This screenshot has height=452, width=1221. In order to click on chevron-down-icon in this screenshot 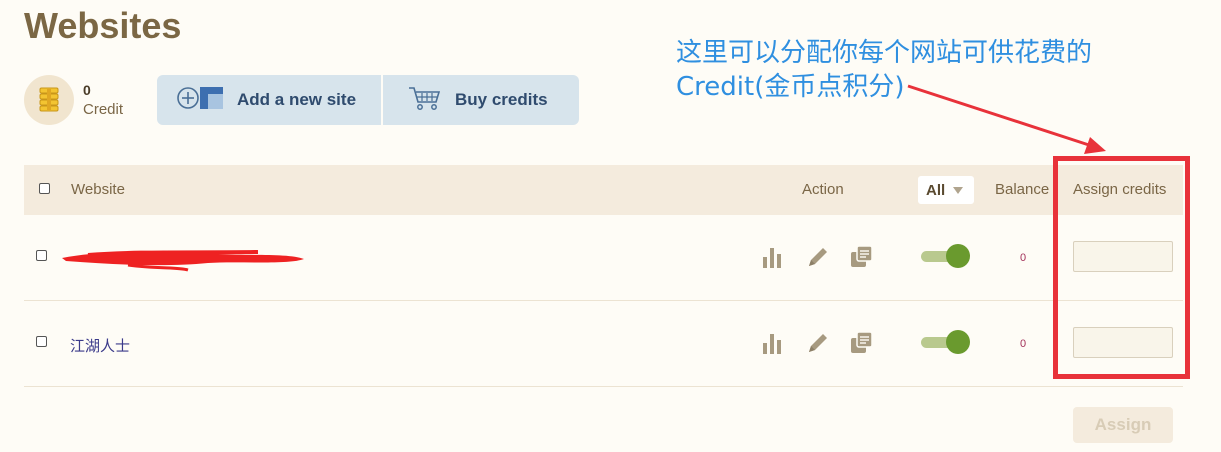, I will do `click(958, 190)`.